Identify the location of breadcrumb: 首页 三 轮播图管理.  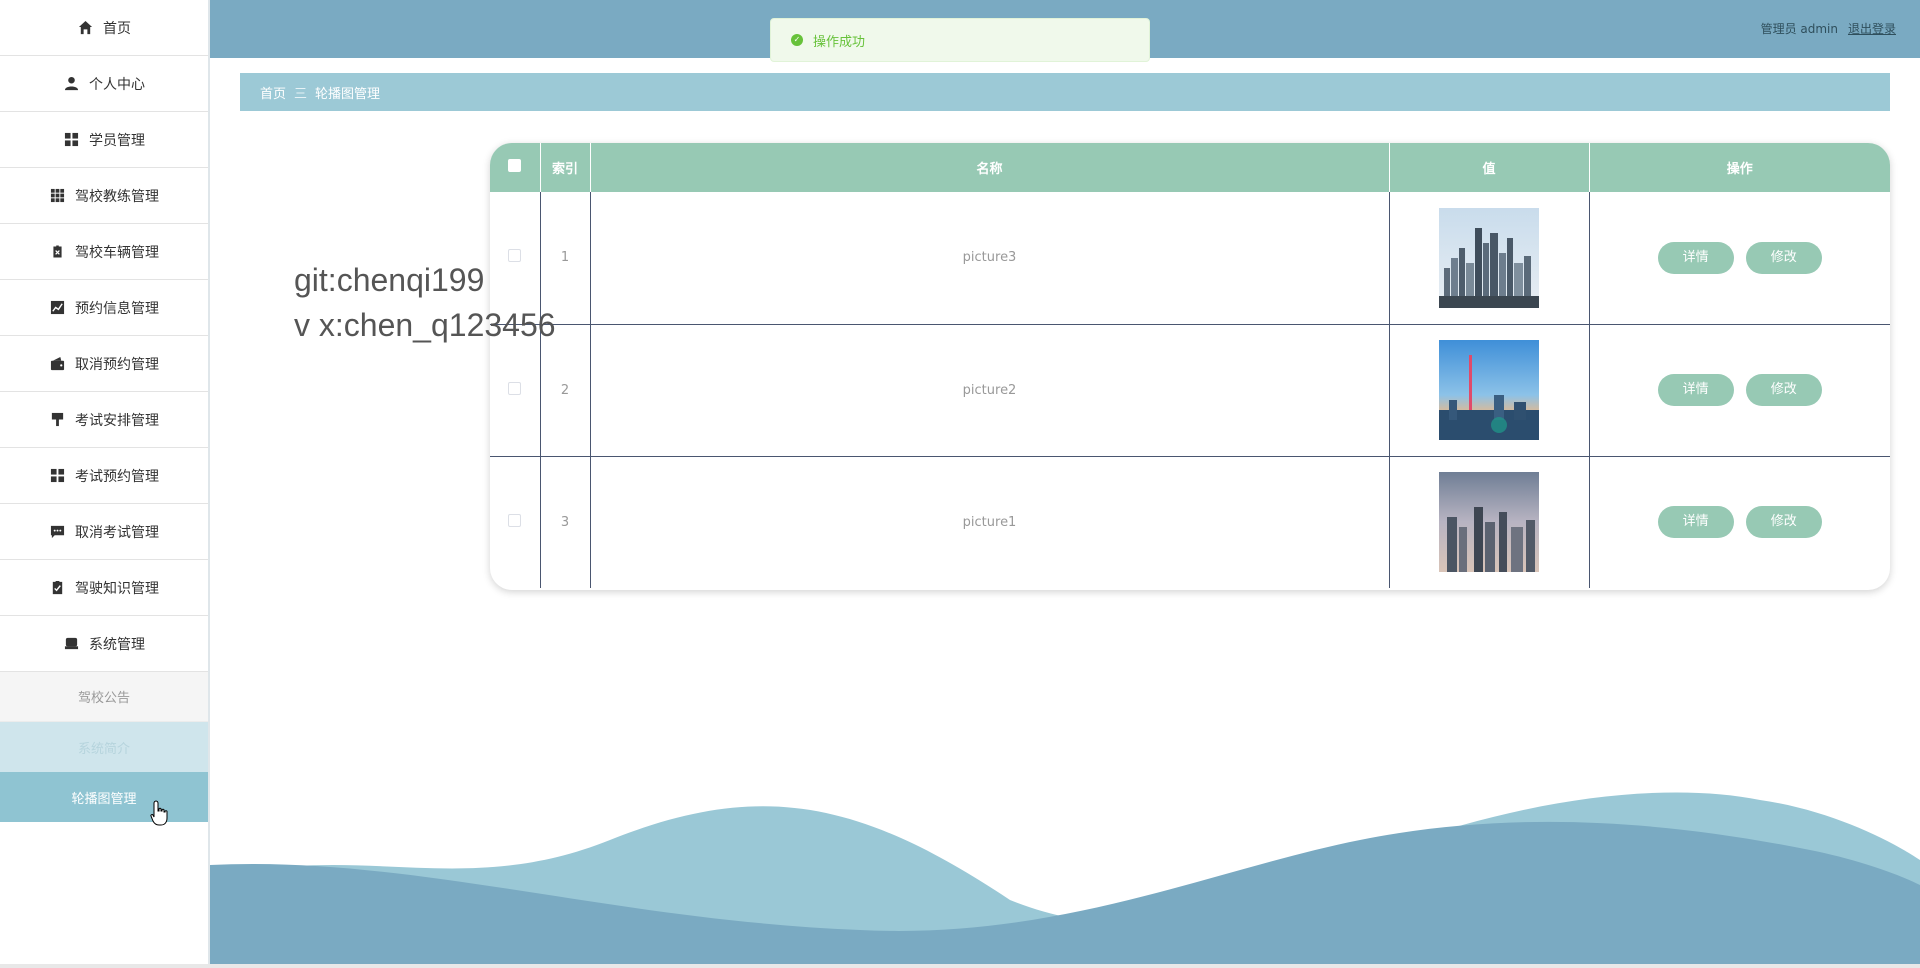
(1065, 92).